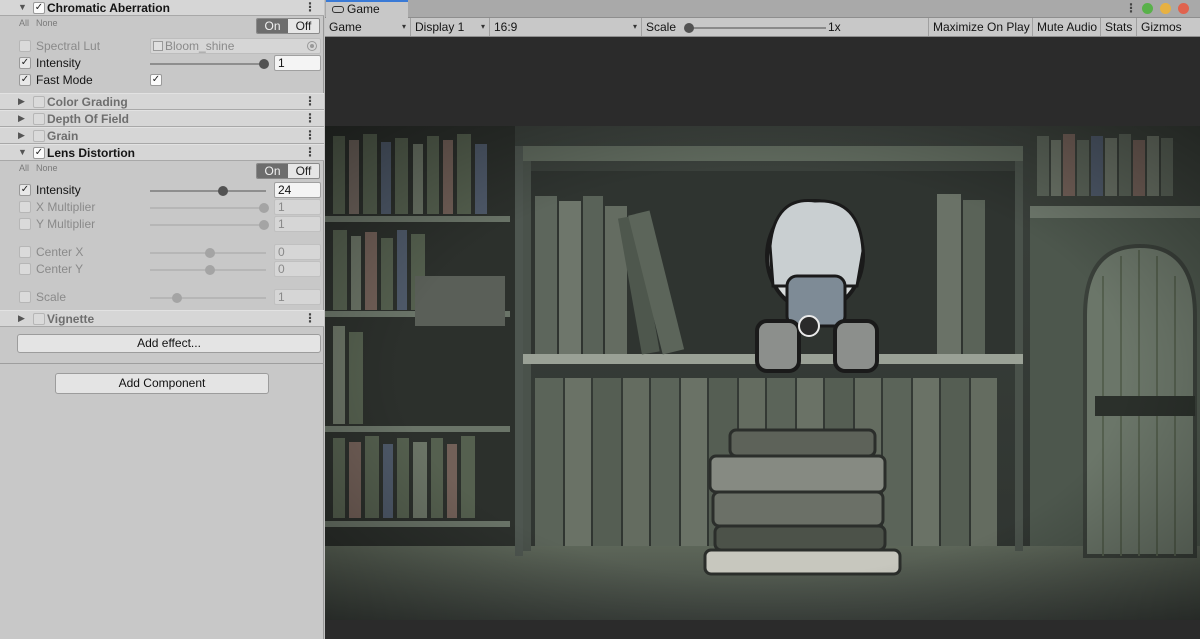  Describe the element at coordinates (1119, 27) in the screenshot. I see `stats-button: Stats` at that location.